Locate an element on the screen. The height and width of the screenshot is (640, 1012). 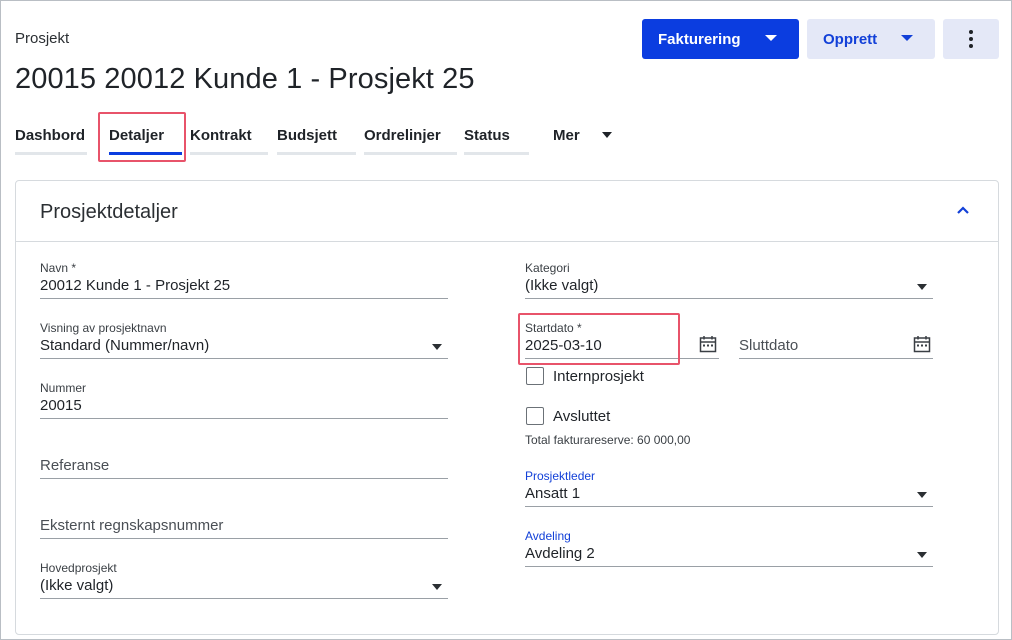
page-title: 20015 20012 Kunde 1 - Prosjekt 25 is located at coordinates (245, 79).